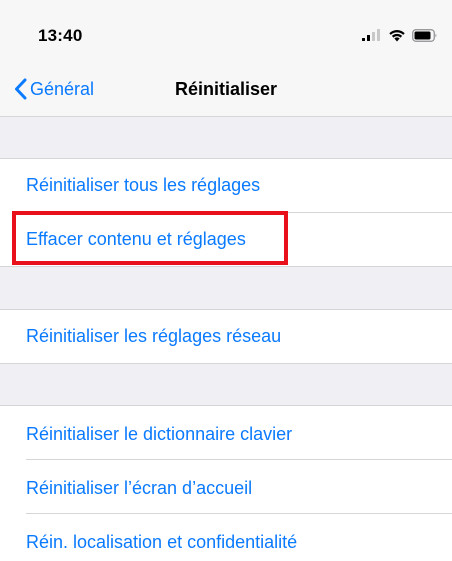  Describe the element at coordinates (424, 35) in the screenshot. I see `battery-icon` at that location.